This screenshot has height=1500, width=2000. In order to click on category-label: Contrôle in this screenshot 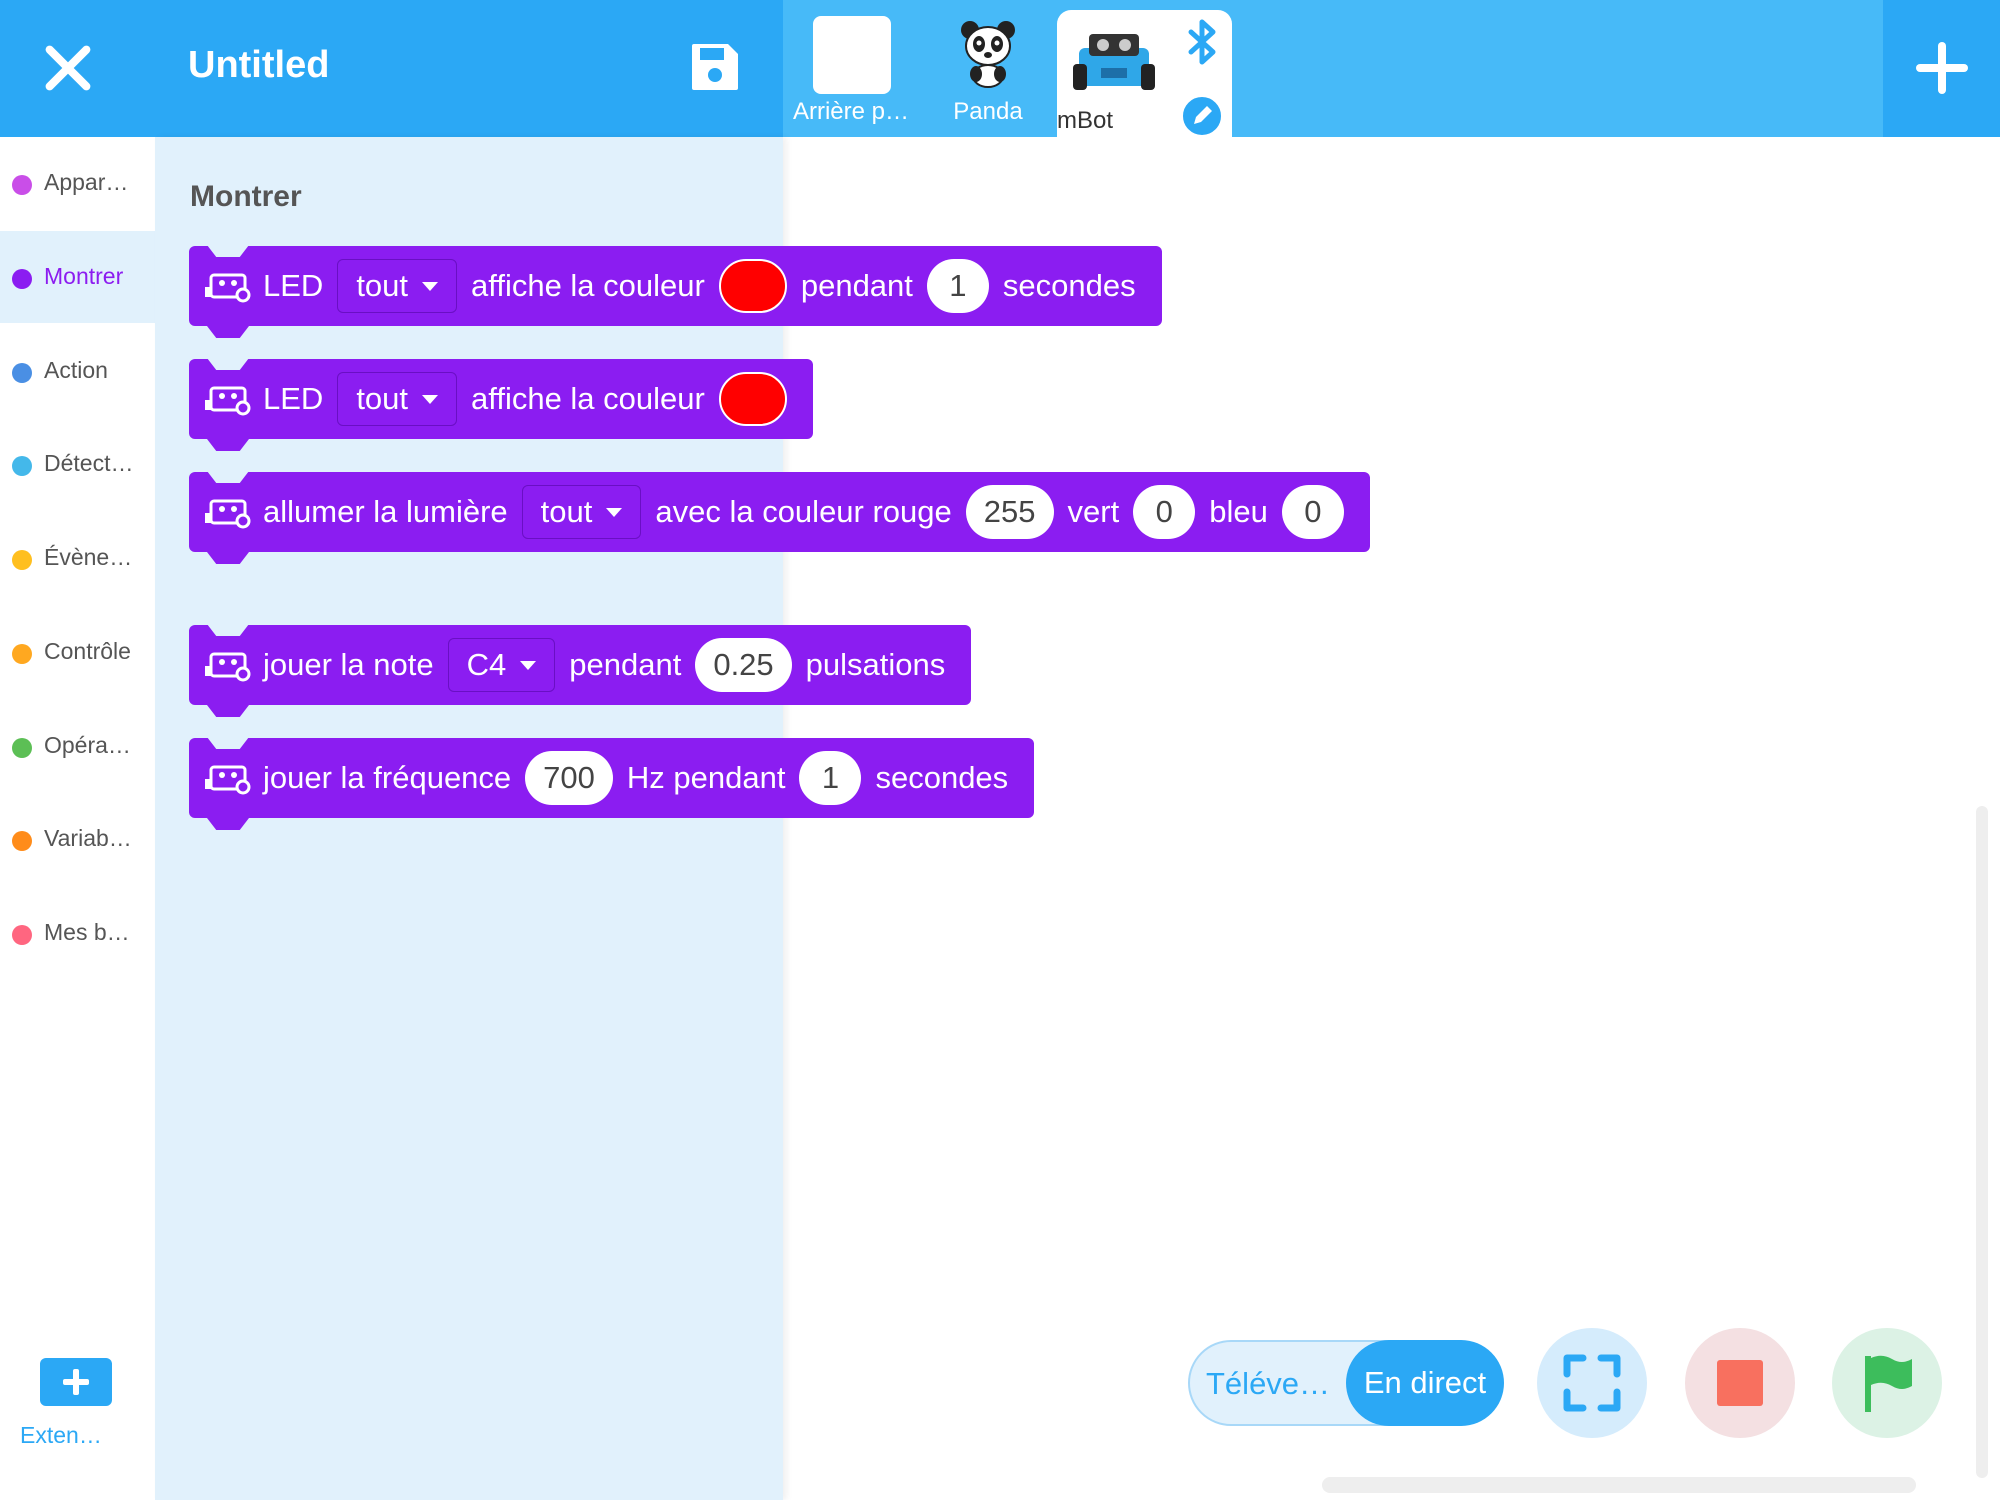, I will do `click(87, 651)`.